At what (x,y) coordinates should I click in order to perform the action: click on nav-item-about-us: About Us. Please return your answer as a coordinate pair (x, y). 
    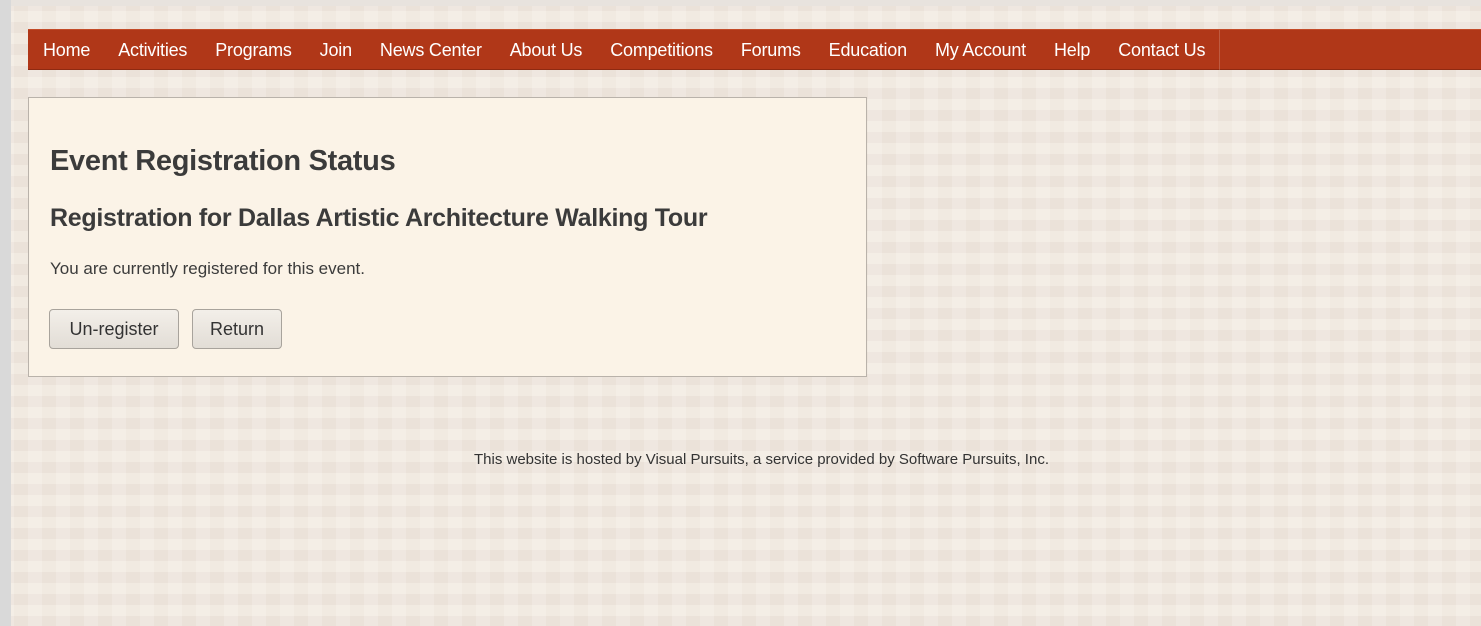
    Looking at the image, I should click on (546, 50).